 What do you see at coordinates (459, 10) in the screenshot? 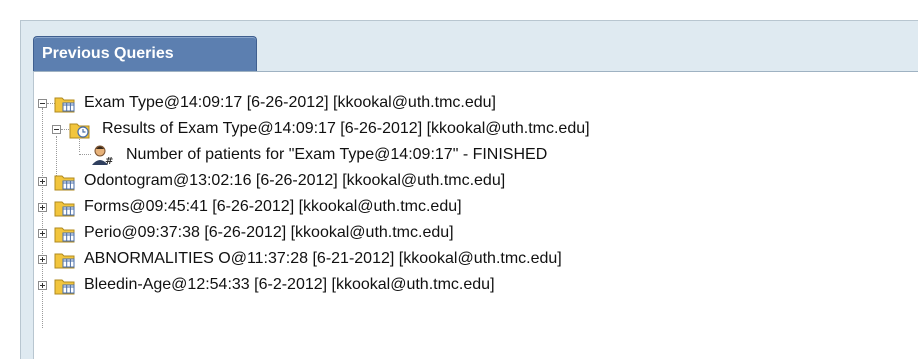
I see `top-margin` at bounding box center [459, 10].